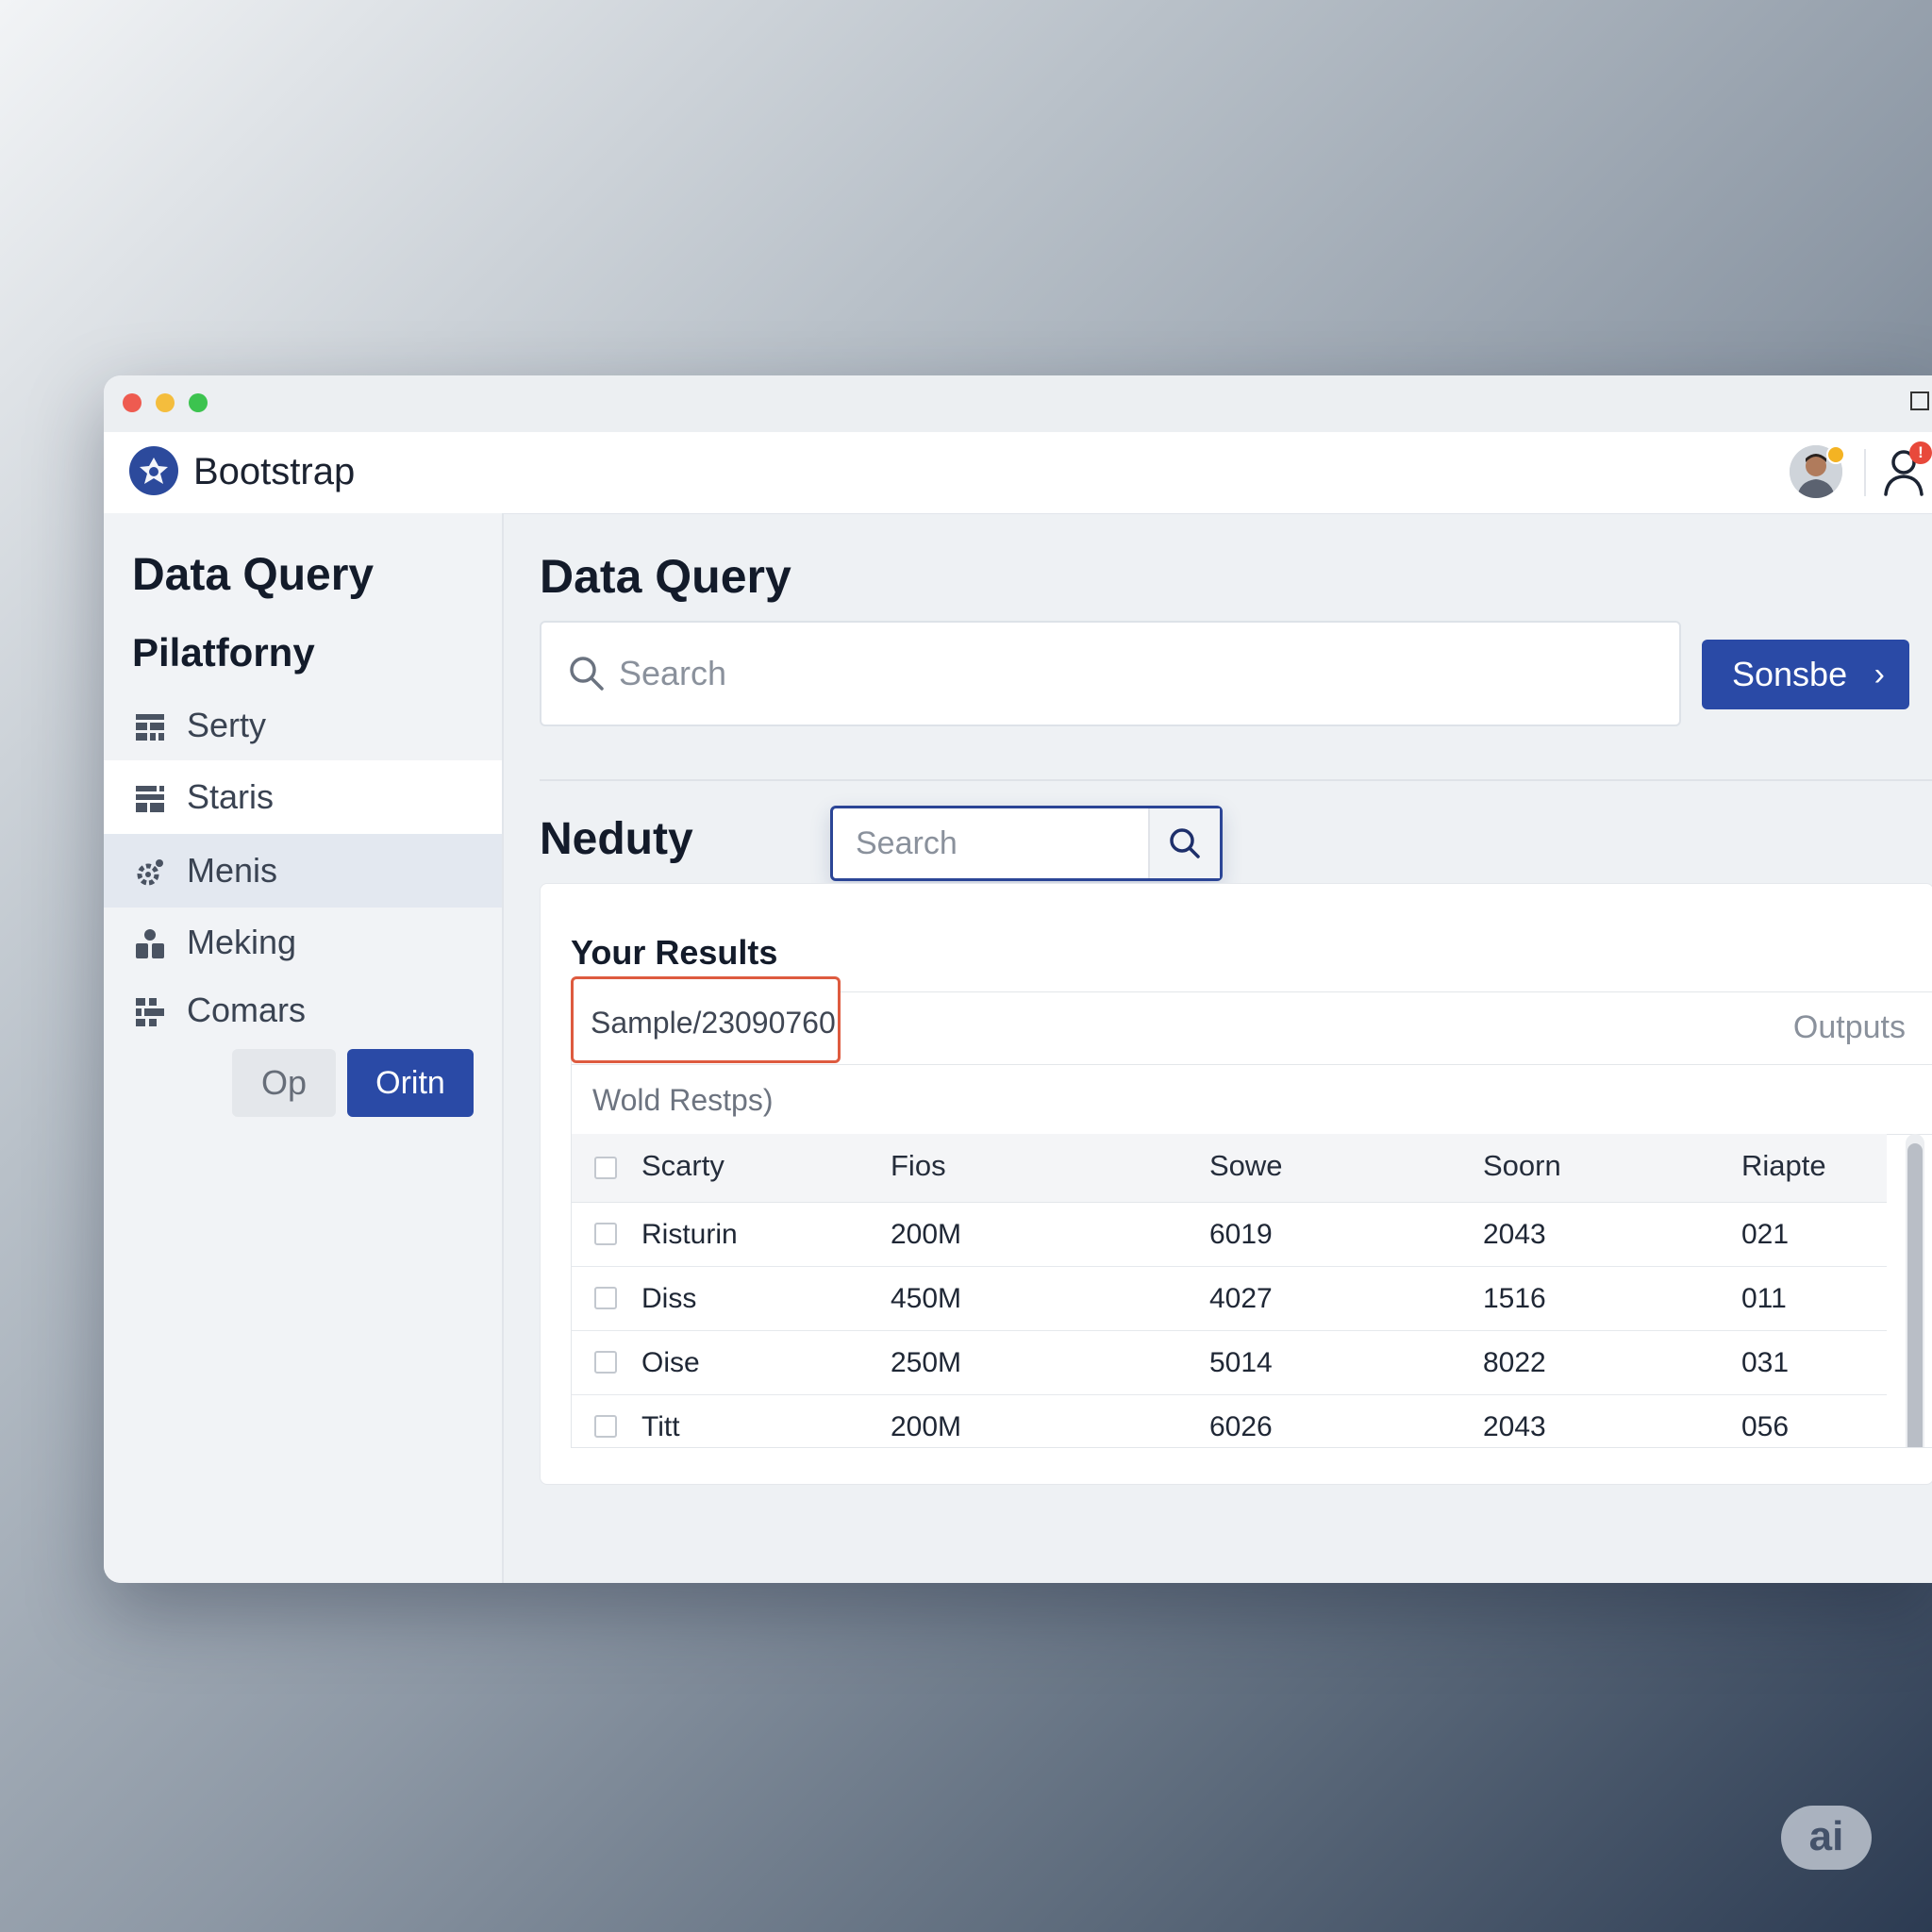 The image size is (1932, 1932). Describe the element at coordinates (669, 1299) in the screenshot. I see `table-cell: Diss` at that location.